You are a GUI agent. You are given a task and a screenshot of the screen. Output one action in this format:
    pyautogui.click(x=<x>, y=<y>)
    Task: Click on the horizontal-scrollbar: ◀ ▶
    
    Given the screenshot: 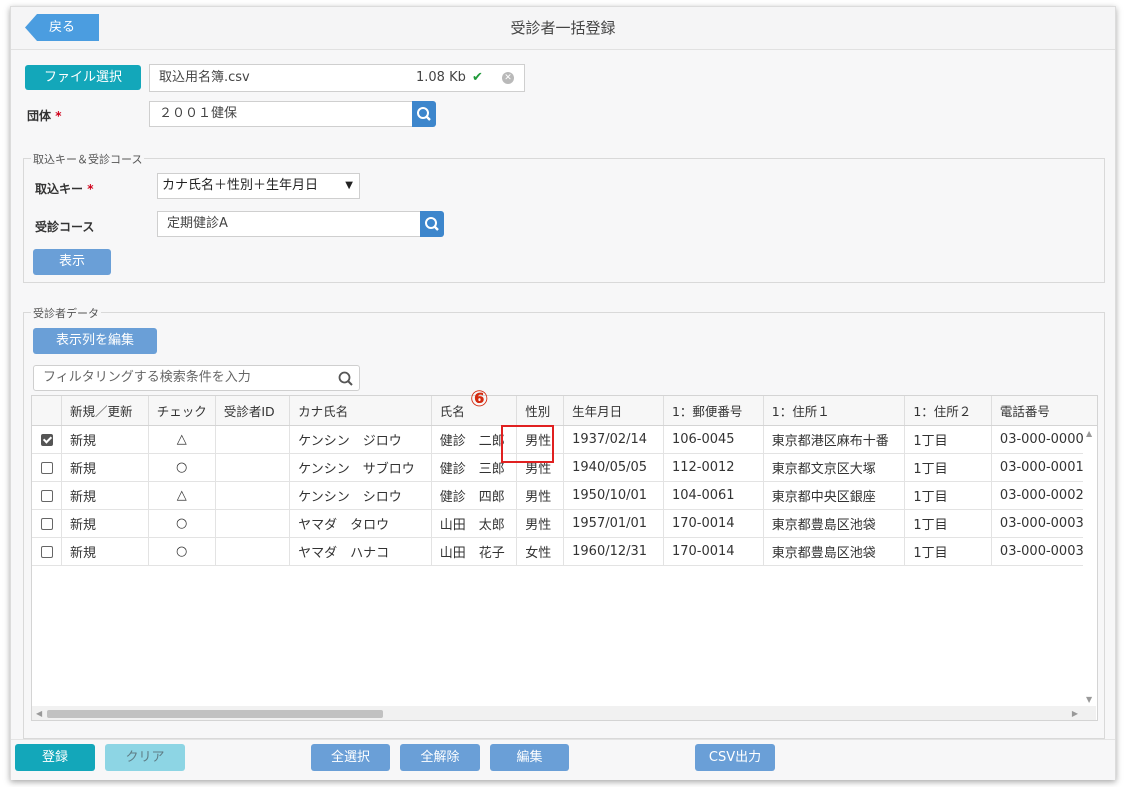 What is the action you would take?
    pyautogui.click(x=564, y=713)
    